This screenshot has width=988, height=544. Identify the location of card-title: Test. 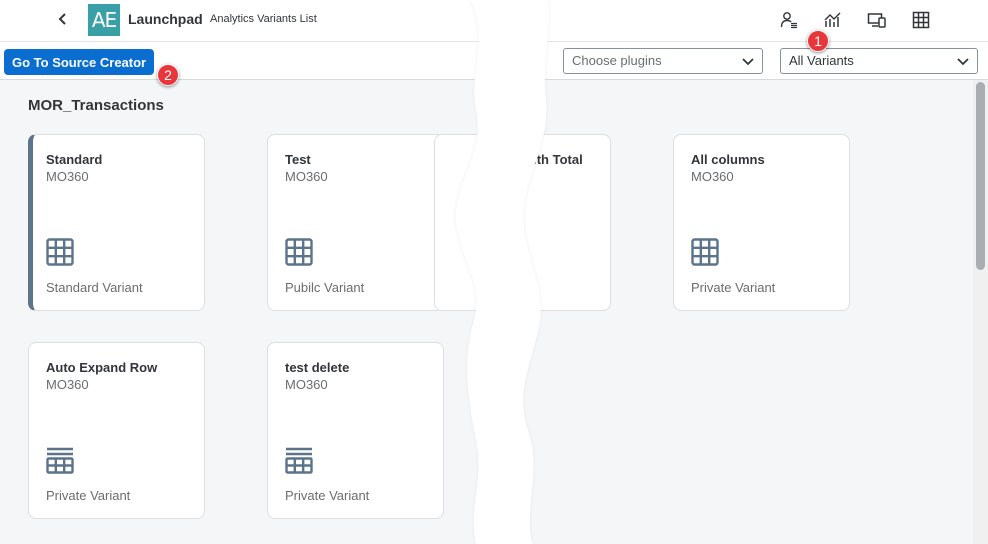
(298, 159).